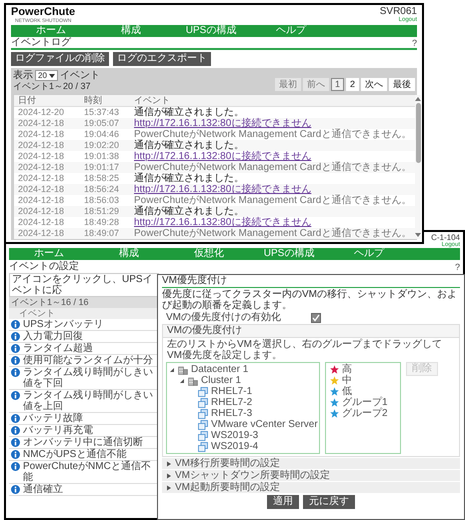 The image size is (465, 520). What do you see at coordinates (41, 42) in the screenshot?
I see `page-title: イベントログ` at bounding box center [41, 42].